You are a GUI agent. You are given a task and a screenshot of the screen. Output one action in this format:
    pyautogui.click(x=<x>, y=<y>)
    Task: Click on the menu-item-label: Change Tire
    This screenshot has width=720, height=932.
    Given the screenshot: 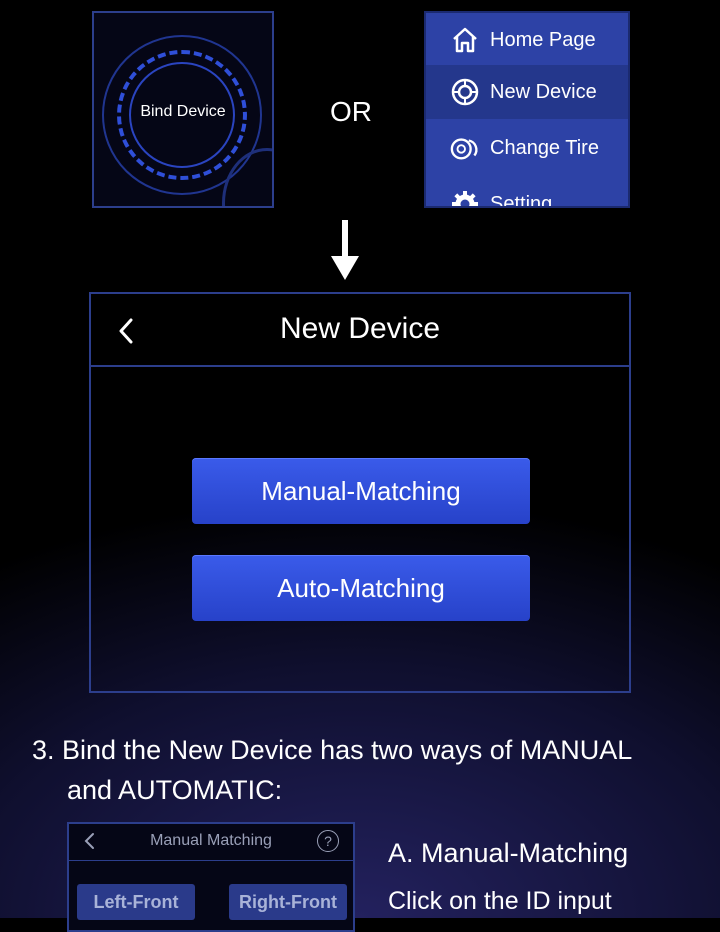 What is the action you would take?
    pyautogui.click(x=544, y=147)
    